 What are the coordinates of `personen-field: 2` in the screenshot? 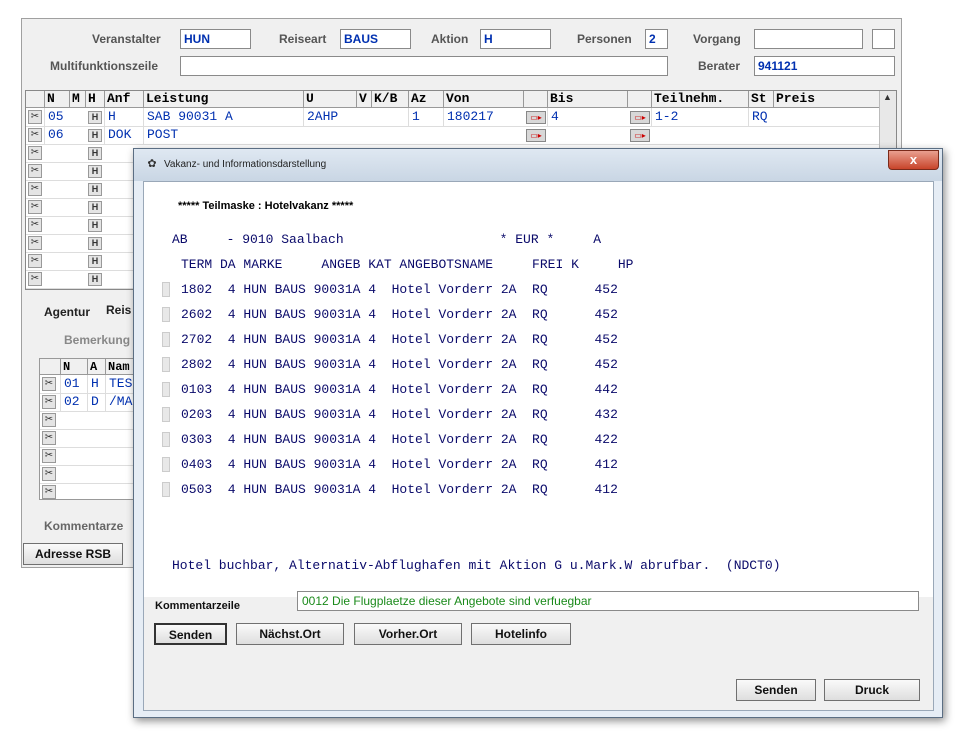 It's located at (656, 39).